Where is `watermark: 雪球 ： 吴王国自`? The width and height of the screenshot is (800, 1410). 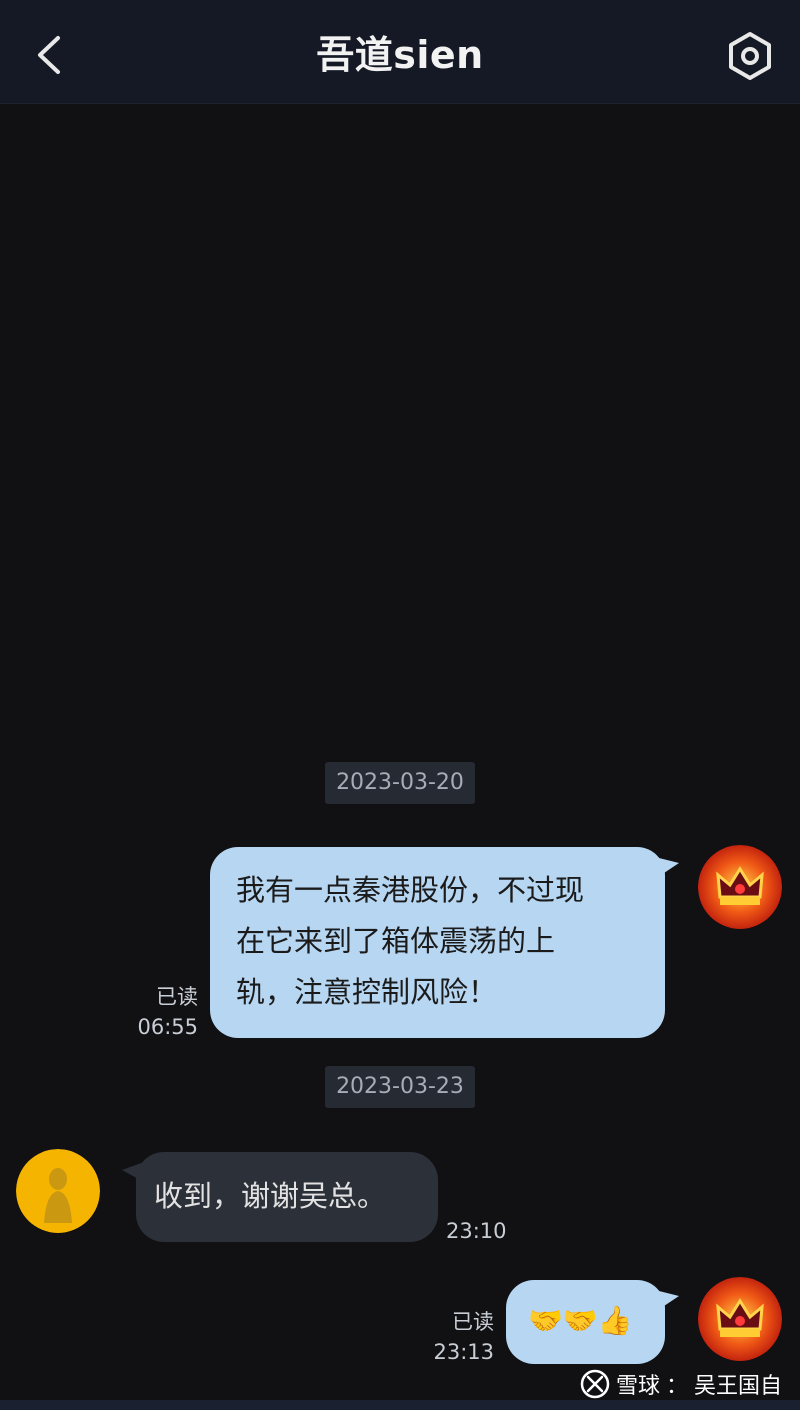
watermark: 雪球 ： 吴王国自 is located at coordinates (685, 1384).